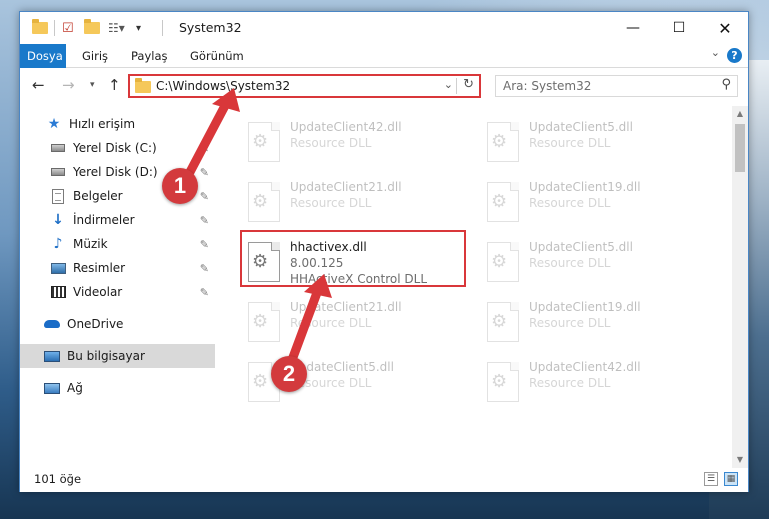 The image size is (769, 519). What do you see at coordinates (95, 56) in the screenshot?
I see `tab-giris: Giriş` at bounding box center [95, 56].